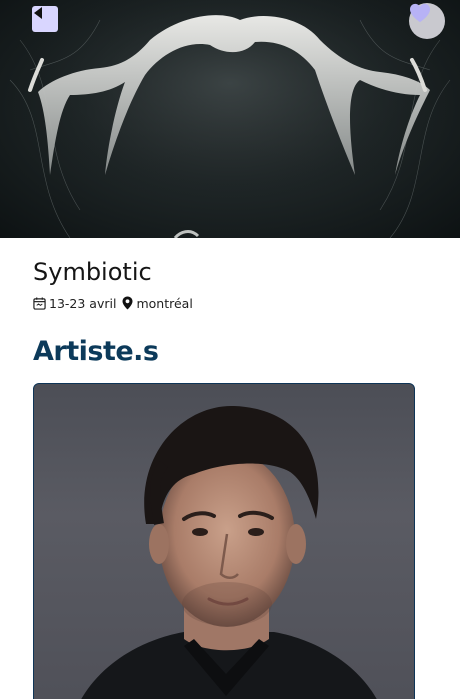 This screenshot has width=460, height=699. Describe the element at coordinates (39, 303) in the screenshot. I see `calendar-icon` at that location.